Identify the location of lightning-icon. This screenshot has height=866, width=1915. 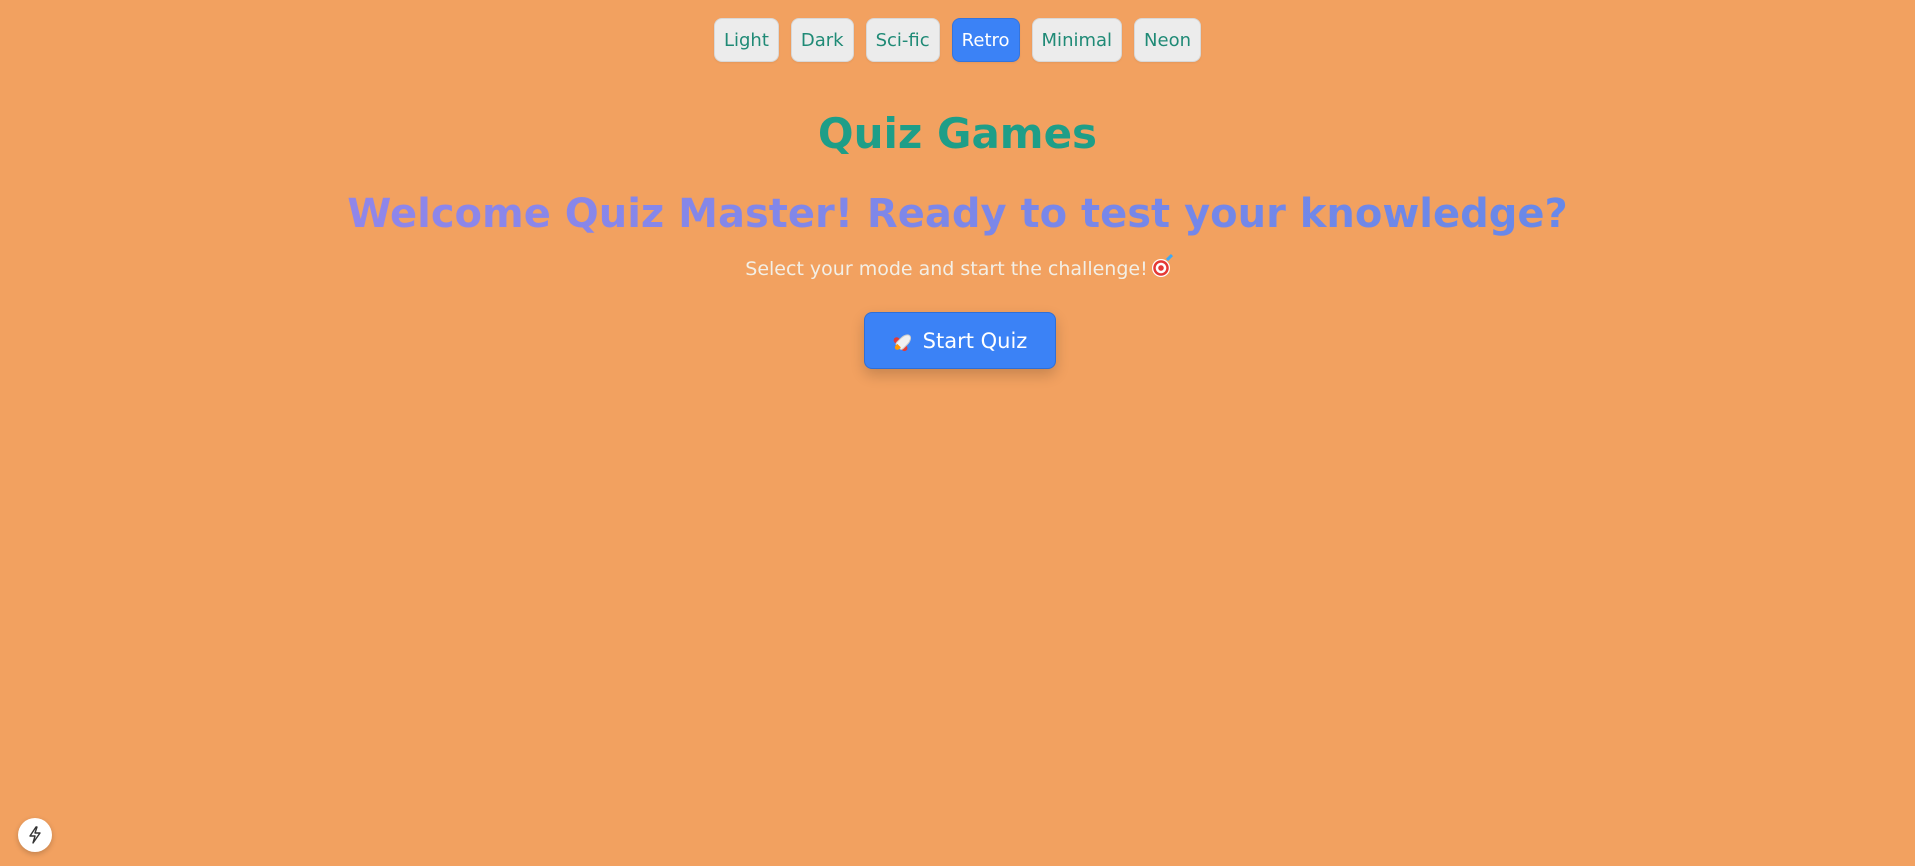
(35, 835).